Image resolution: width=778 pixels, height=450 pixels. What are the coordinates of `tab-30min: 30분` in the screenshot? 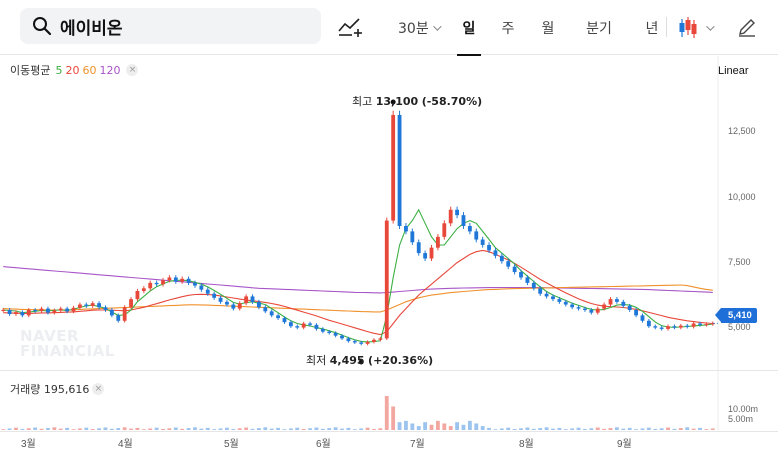 It's located at (421, 27).